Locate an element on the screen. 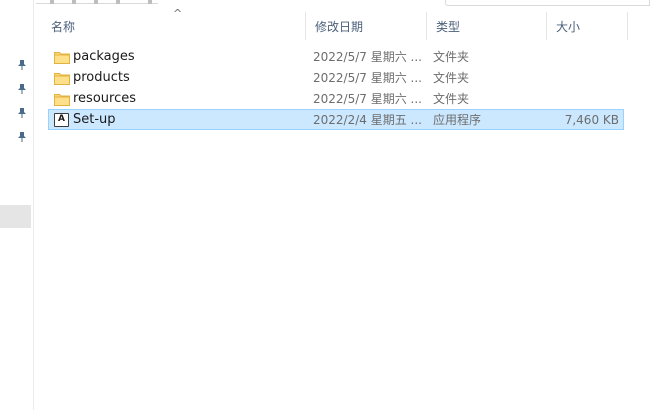 The width and height of the screenshot is (650, 410). file-name: resources is located at coordinates (105, 98).